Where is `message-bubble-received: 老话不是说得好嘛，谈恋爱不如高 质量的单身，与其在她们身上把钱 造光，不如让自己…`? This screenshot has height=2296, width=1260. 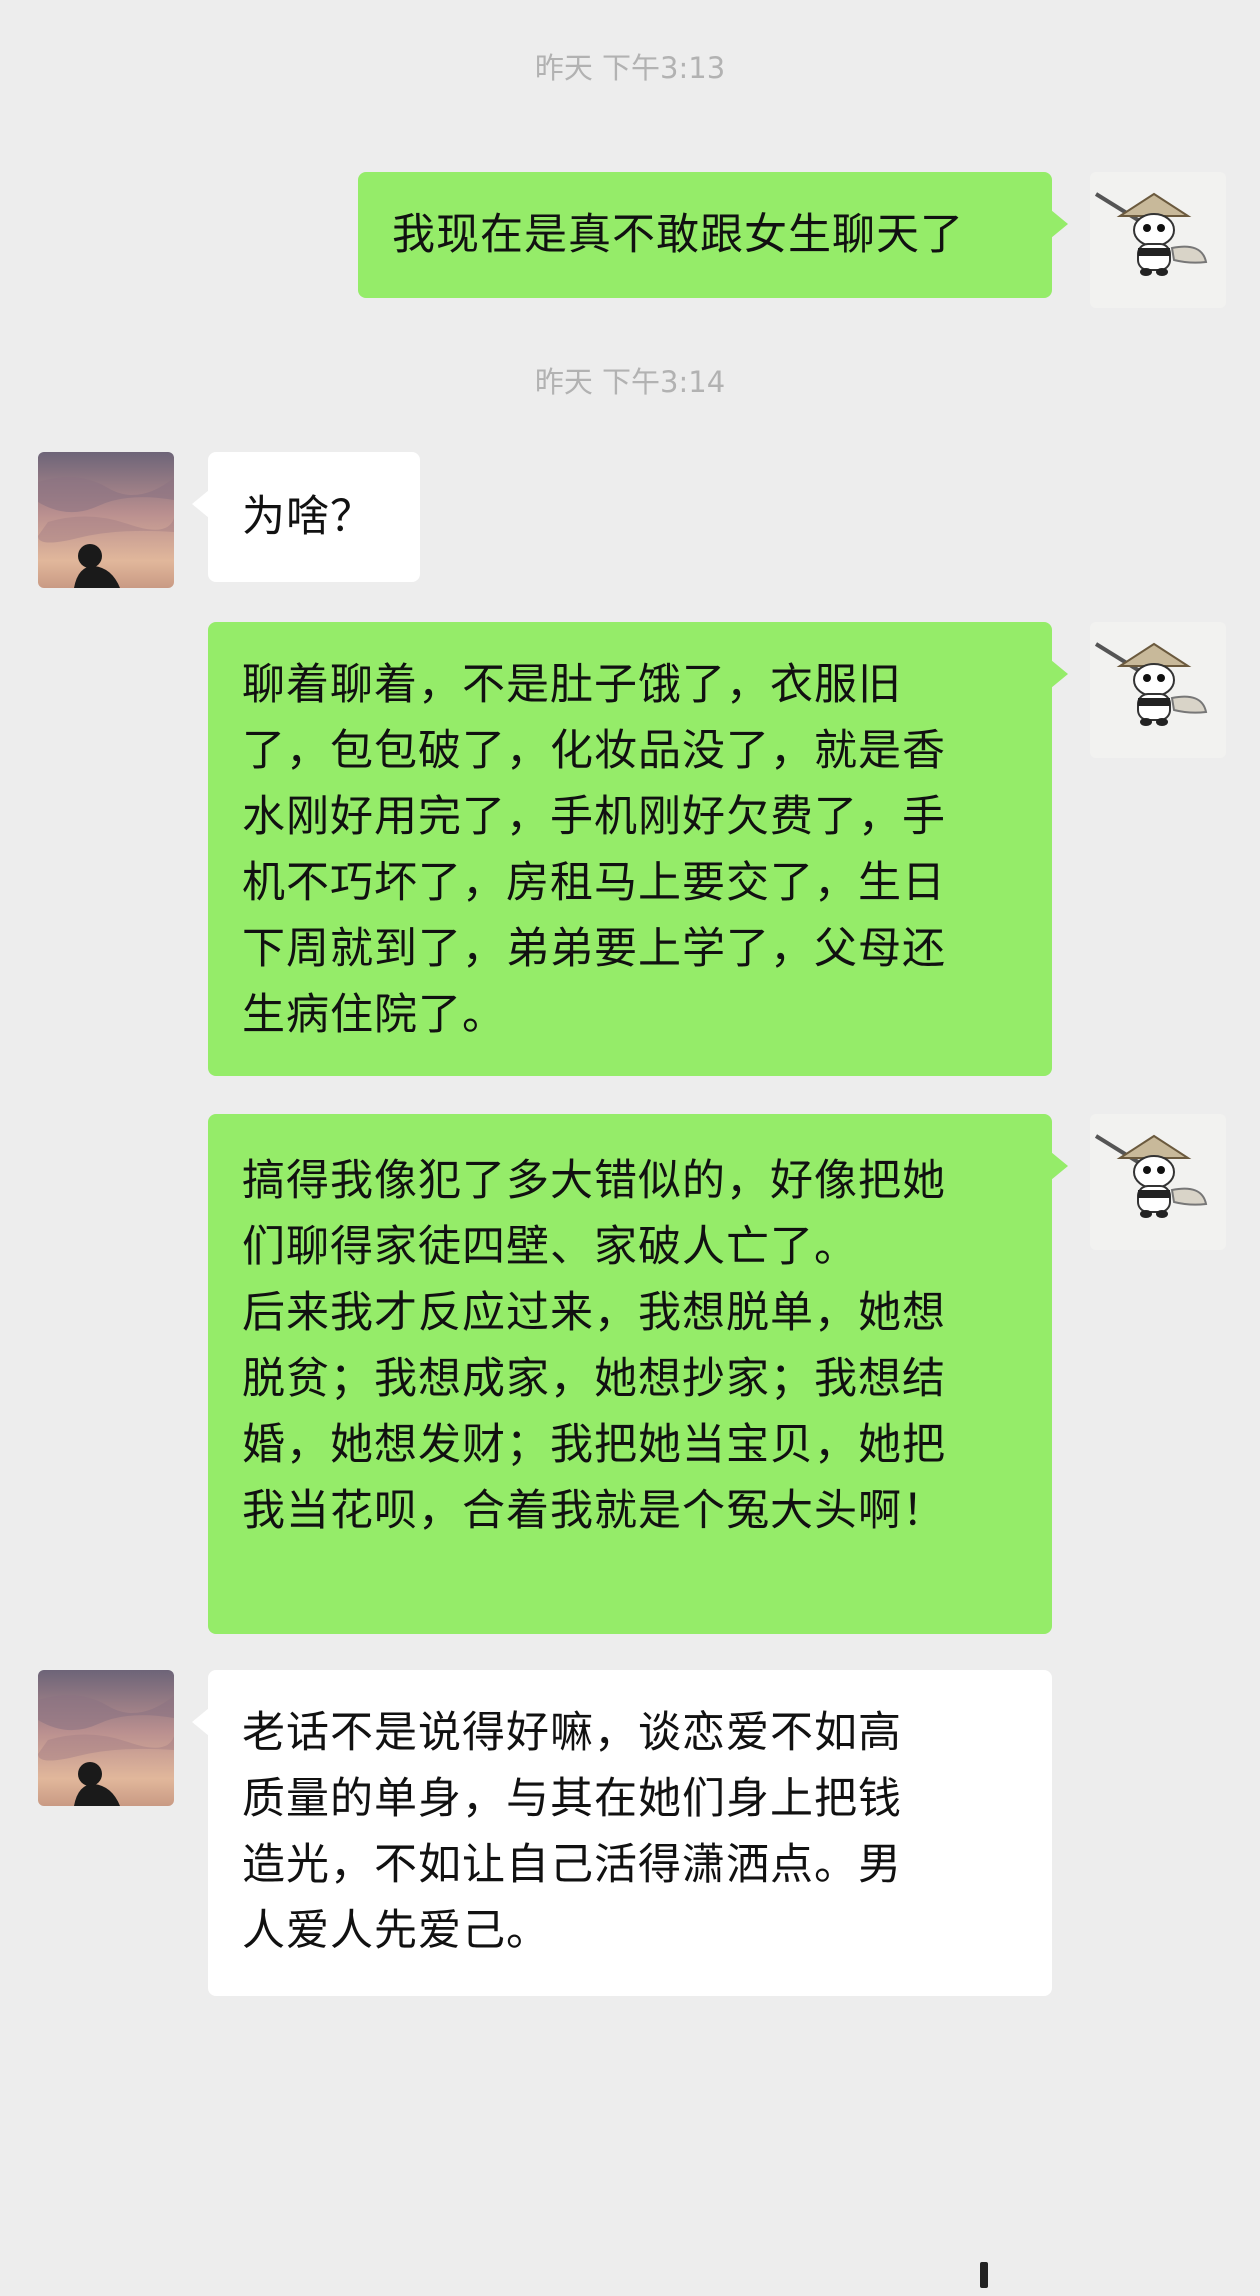
message-bubble-received: 老话不是说得好嘛，谈恋爱不如高 质量的单身，与其在她们身上把钱 造光，不如让自己… is located at coordinates (622, 1833).